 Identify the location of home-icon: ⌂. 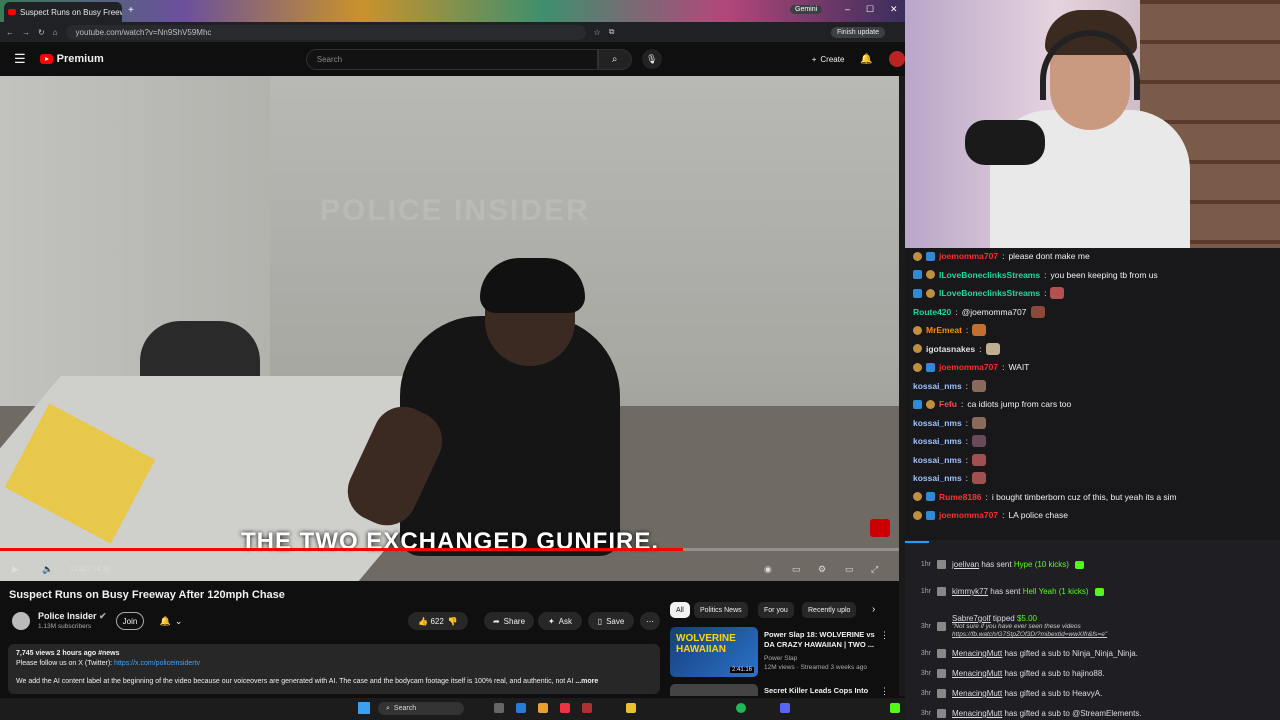
(55, 32).